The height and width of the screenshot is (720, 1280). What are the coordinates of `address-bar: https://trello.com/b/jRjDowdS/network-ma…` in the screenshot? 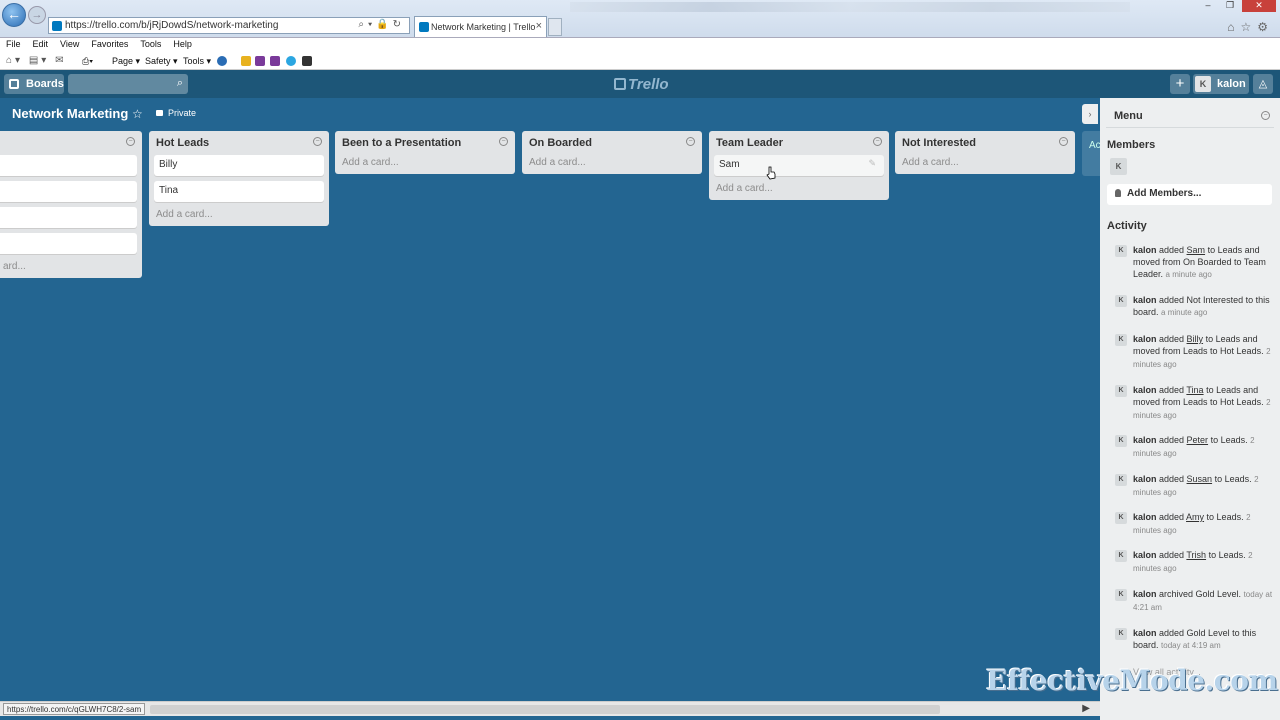 It's located at (229, 25).